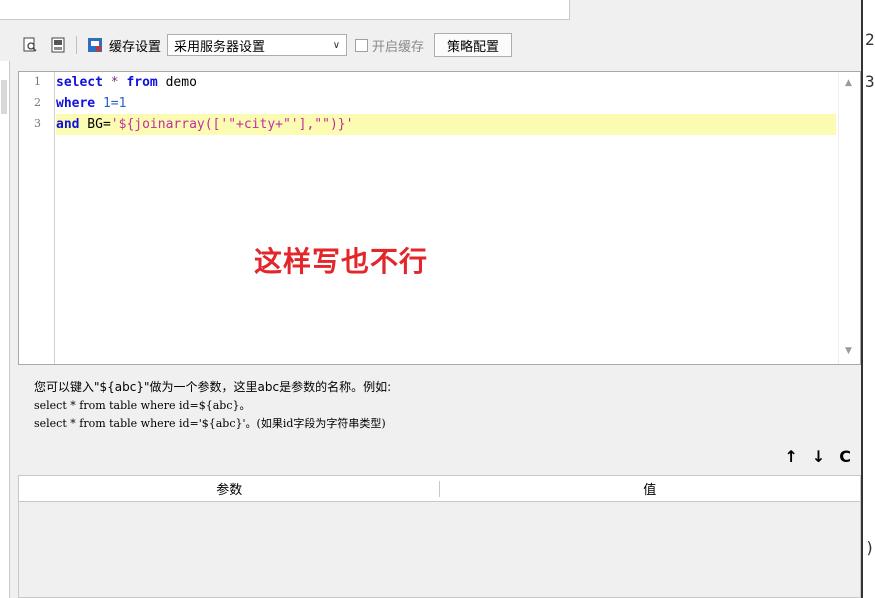  I want to click on left-panel, so click(5, 329).